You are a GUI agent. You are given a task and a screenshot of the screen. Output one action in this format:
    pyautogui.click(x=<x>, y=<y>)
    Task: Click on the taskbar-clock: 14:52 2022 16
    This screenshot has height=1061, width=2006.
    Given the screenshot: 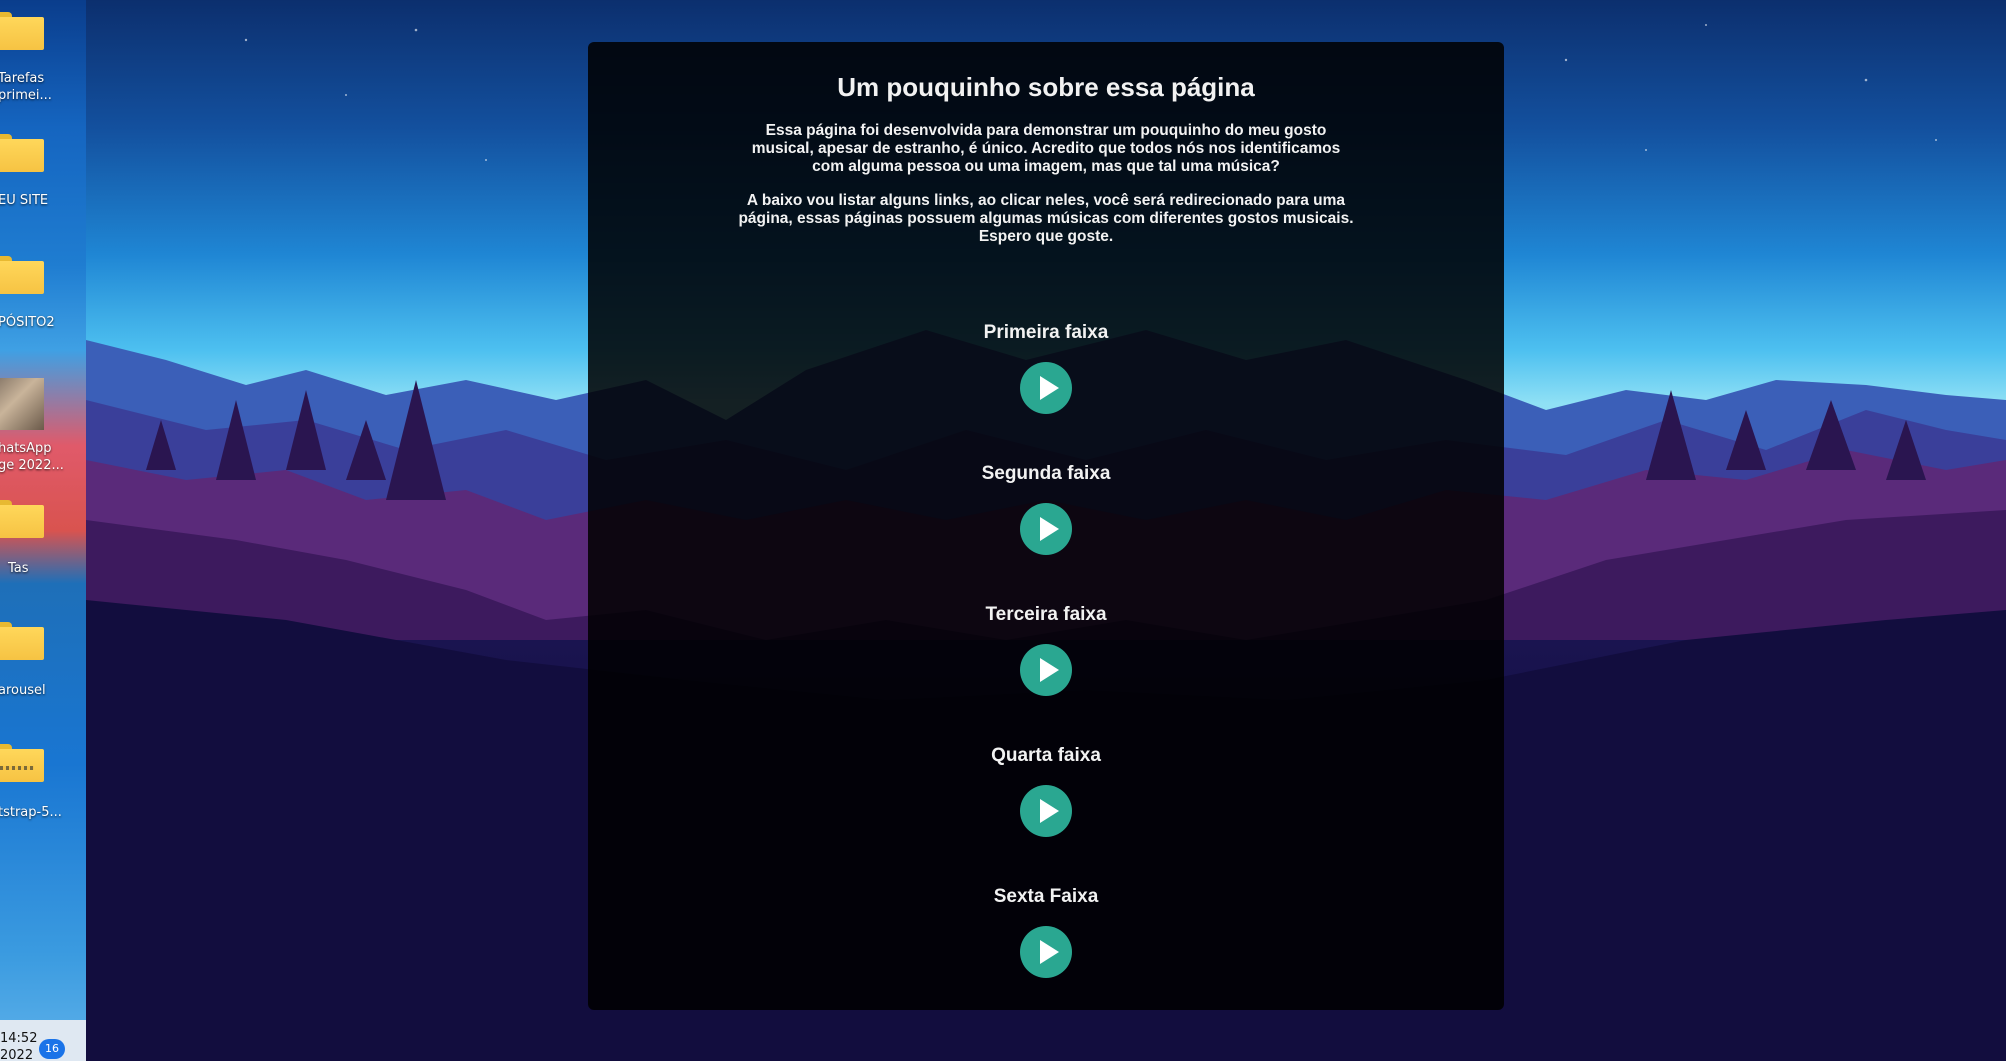 What is the action you would take?
    pyautogui.click(x=43, y=1040)
    